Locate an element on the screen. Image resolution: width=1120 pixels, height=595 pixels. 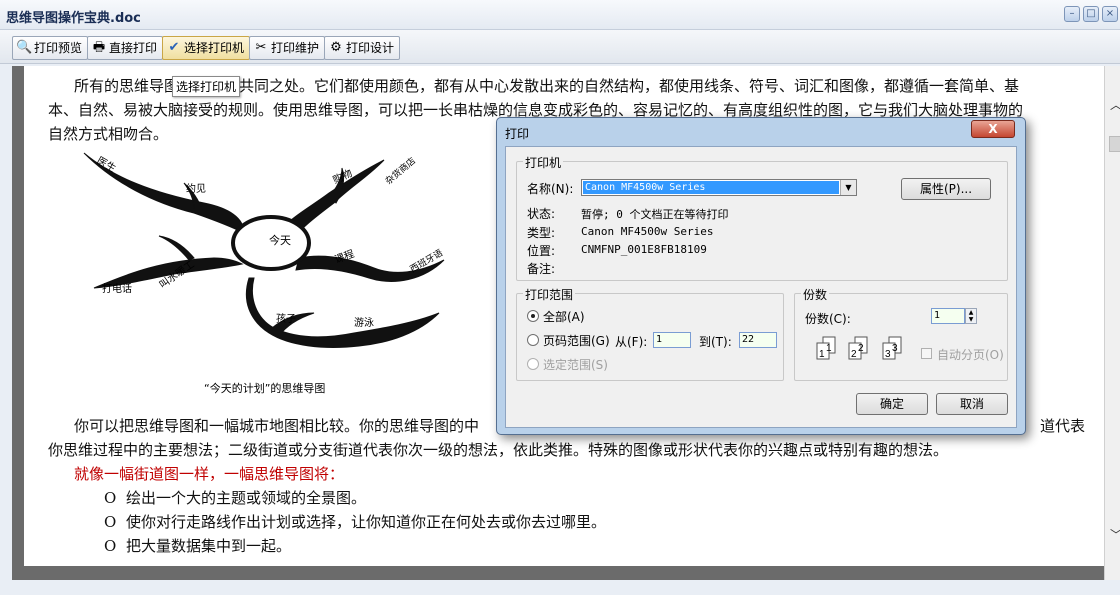
copies-spinner: ▲ ▼ is located at coordinates (971, 316).